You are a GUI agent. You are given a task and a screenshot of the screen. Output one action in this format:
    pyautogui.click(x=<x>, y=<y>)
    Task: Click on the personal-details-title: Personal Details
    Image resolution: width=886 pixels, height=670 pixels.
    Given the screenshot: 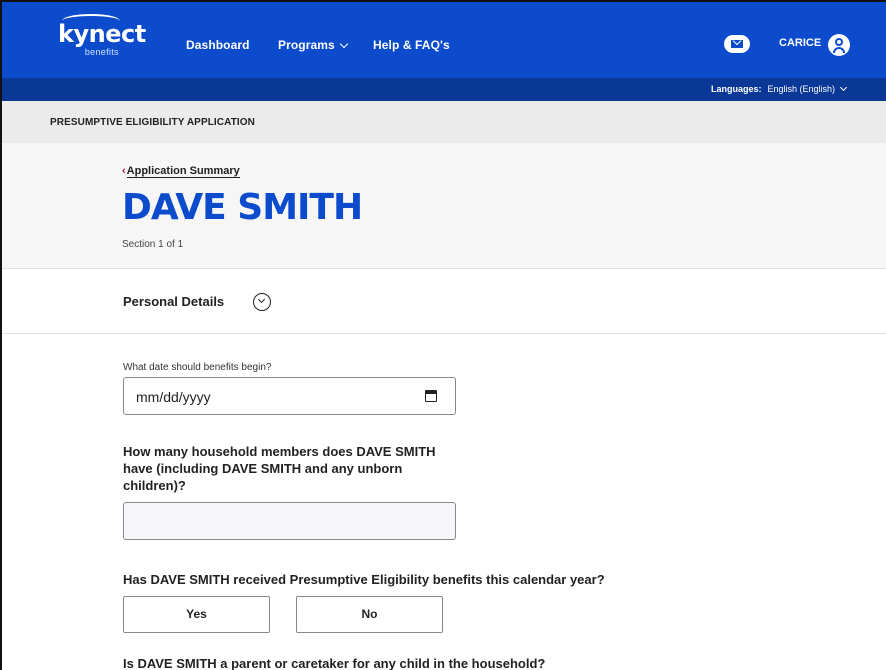 What is the action you would take?
    pyautogui.click(x=174, y=301)
    